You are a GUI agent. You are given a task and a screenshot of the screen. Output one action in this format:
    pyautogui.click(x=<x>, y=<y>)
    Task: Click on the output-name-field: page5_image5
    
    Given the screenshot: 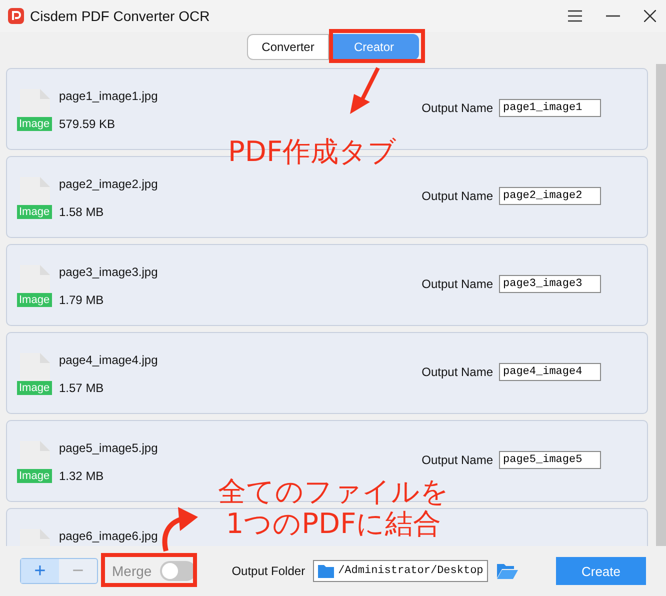 What is the action you would take?
    pyautogui.click(x=550, y=460)
    